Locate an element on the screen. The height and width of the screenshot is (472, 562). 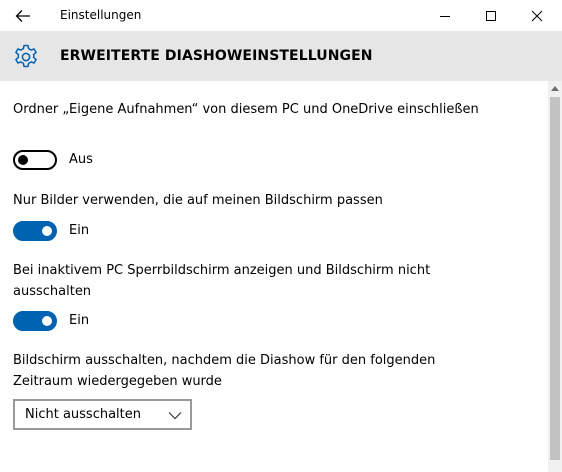
screen-off-dropdown: Nicht ausschalten is located at coordinates (102, 414).